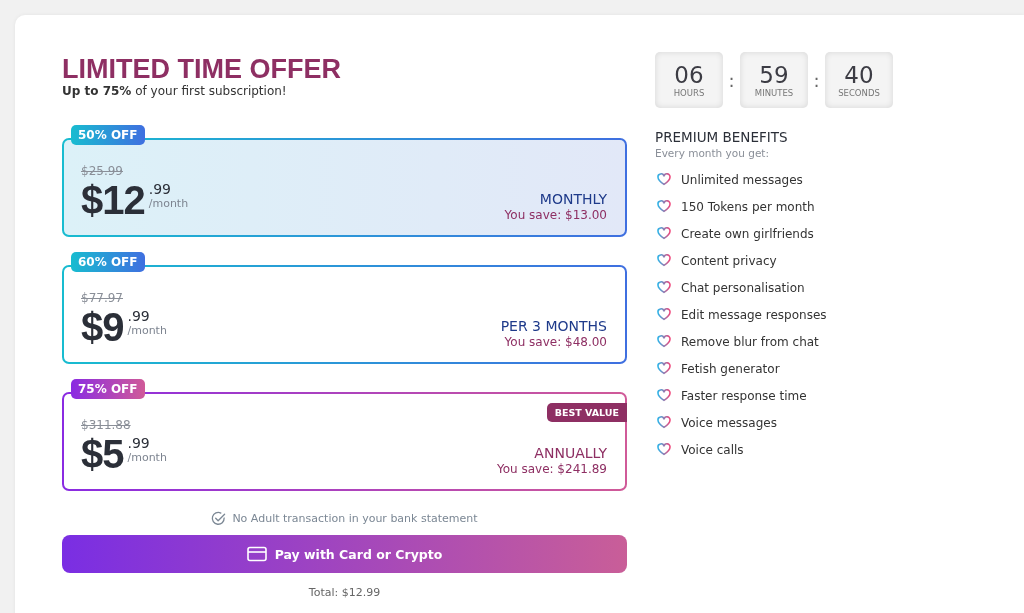 This screenshot has height=613, width=1024. I want to click on check-circle-icon, so click(219, 518).